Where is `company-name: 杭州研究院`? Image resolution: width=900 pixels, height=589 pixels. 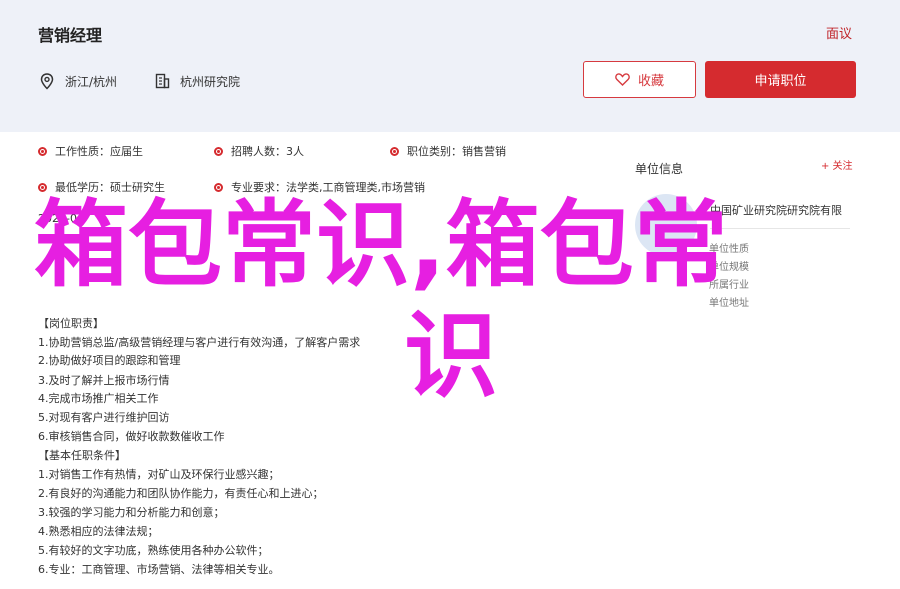 company-name: 杭州研究院 is located at coordinates (210, 81).